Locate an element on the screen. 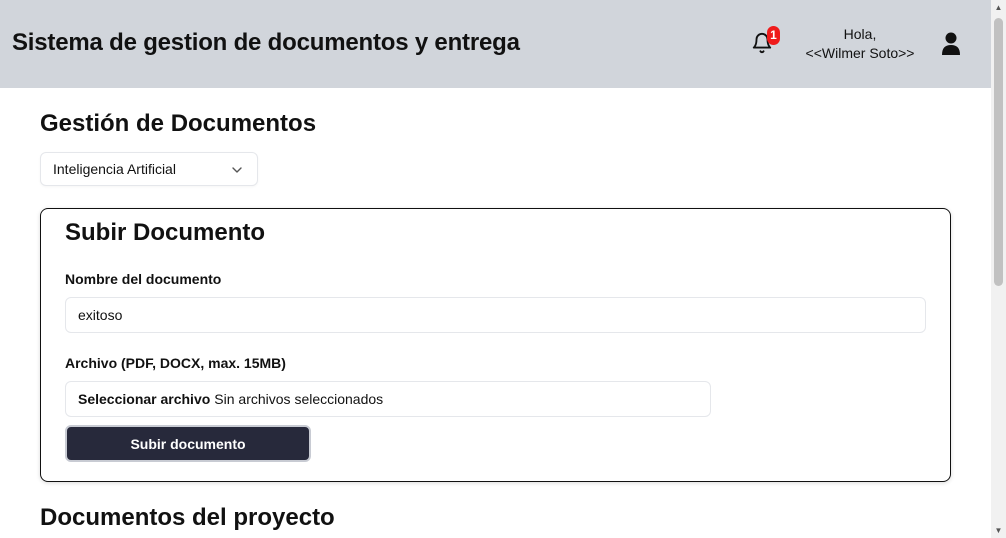 The image size is (1006, 538). user-icon is located at coordinates (951, 43).